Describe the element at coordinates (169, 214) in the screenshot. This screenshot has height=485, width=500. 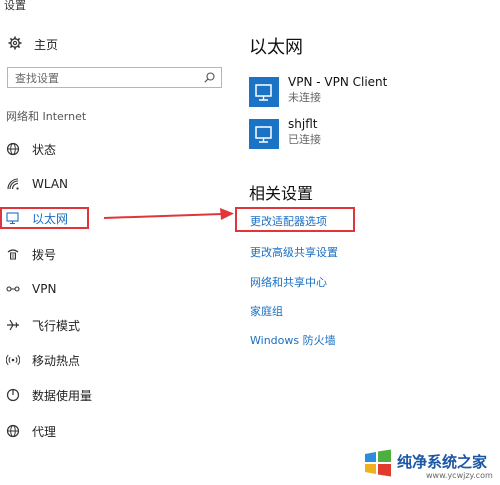
I see `annotation-arrow` at that location.